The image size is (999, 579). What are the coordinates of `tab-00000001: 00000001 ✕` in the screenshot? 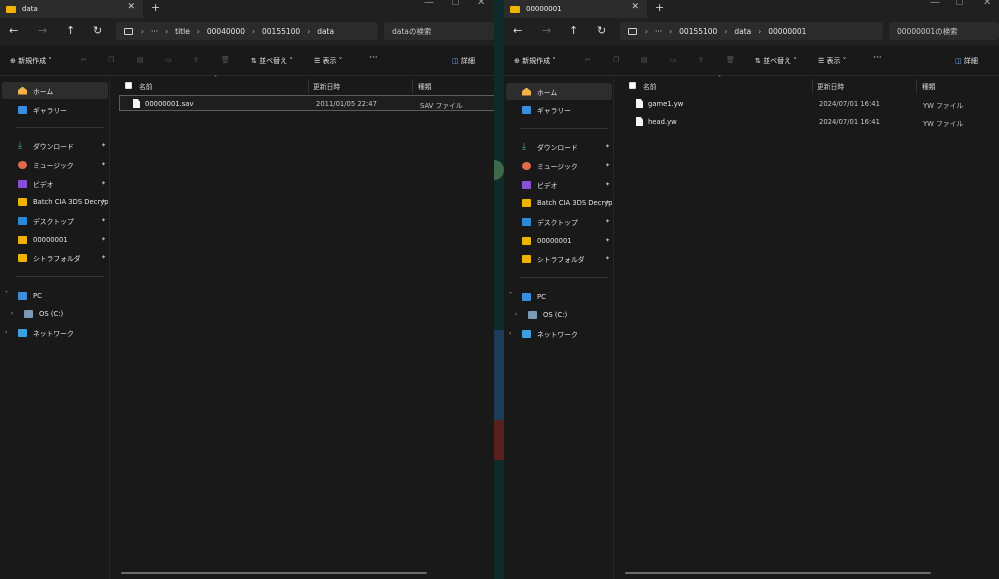 It's located at (575, 9).